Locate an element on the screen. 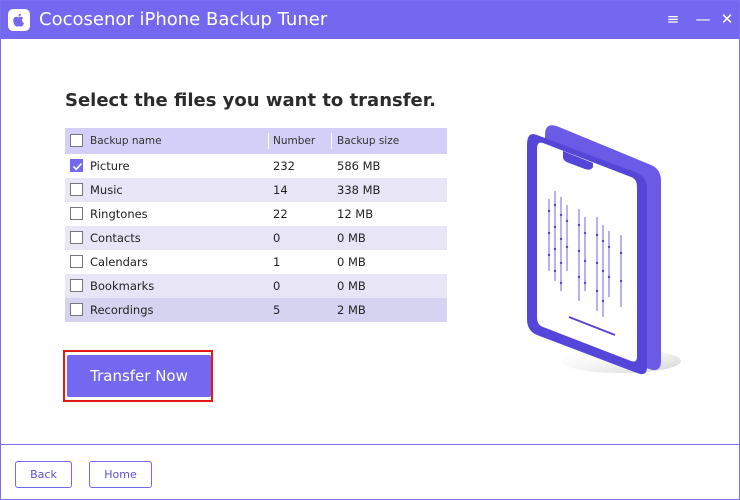 The width and height of the screenshot is (740, 500). row-number: 14 is located at coordinates (280, 190).